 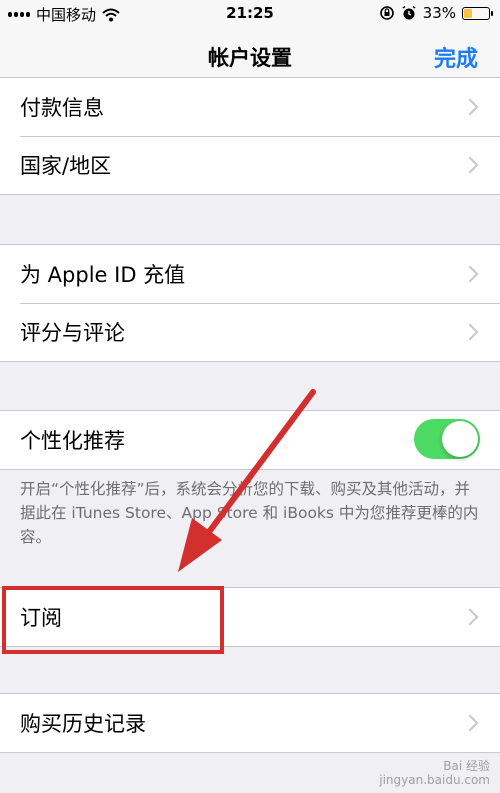 I want to click on add-funds-label: 为 Apple ID 充值, so click(x=103, y=275).